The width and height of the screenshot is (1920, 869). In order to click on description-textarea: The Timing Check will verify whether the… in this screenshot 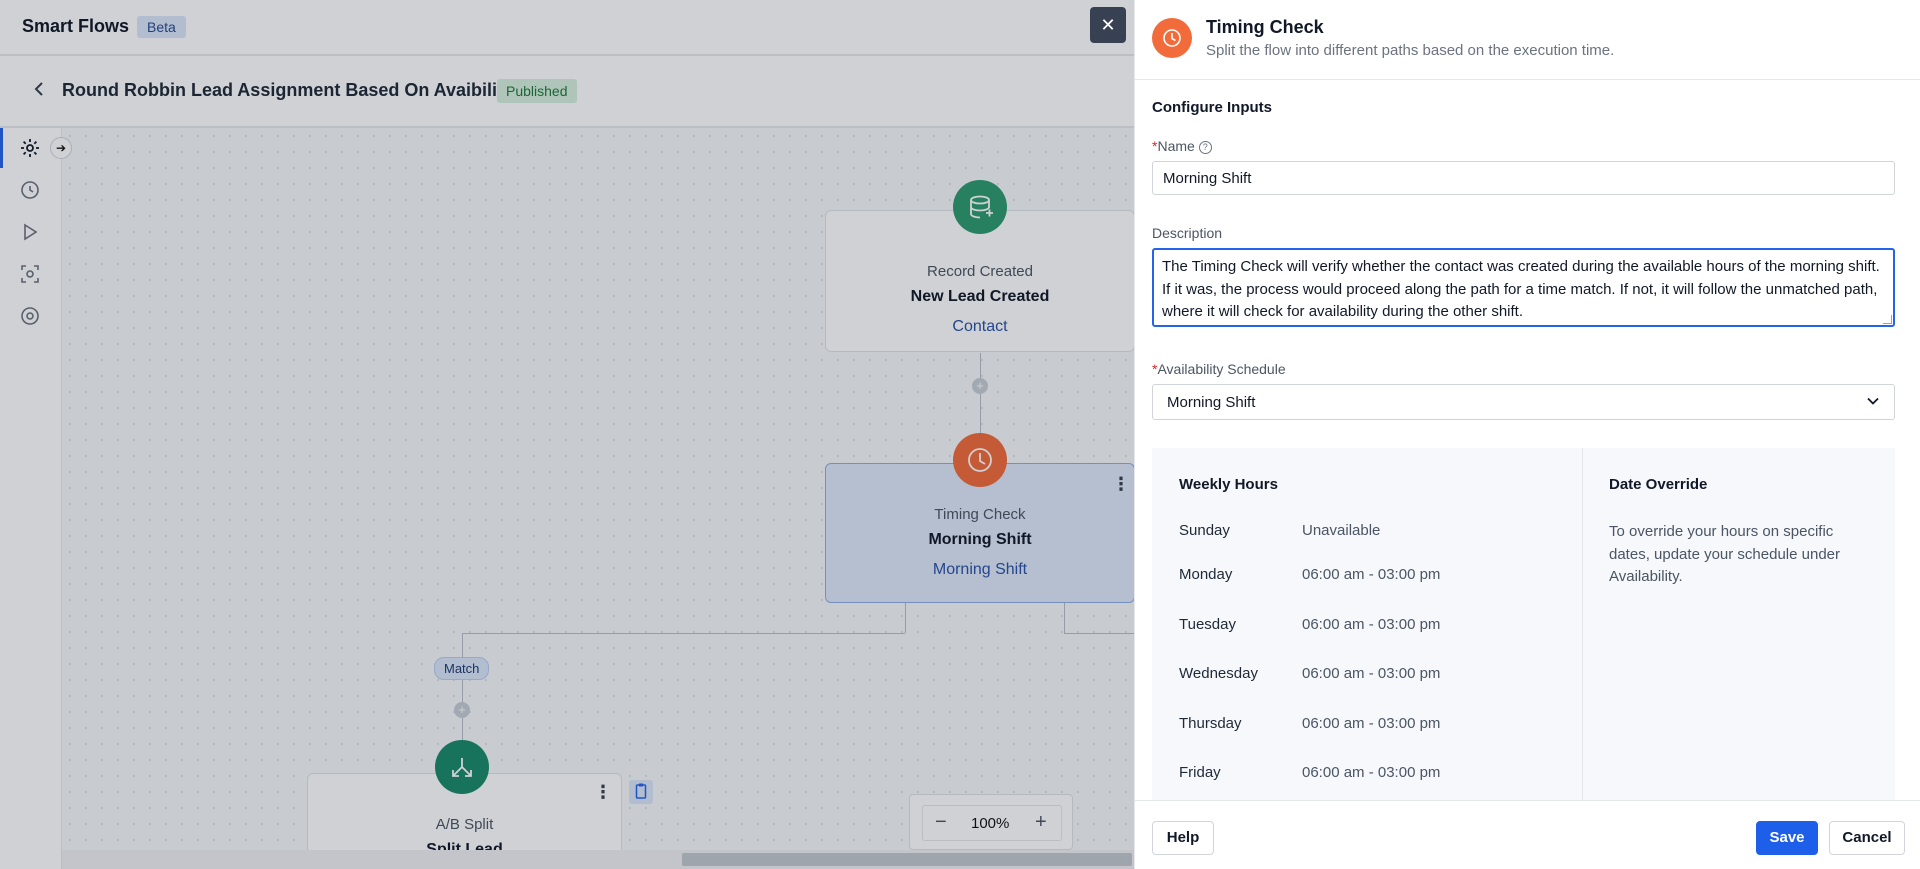, I will do `click(1523, 287)`.